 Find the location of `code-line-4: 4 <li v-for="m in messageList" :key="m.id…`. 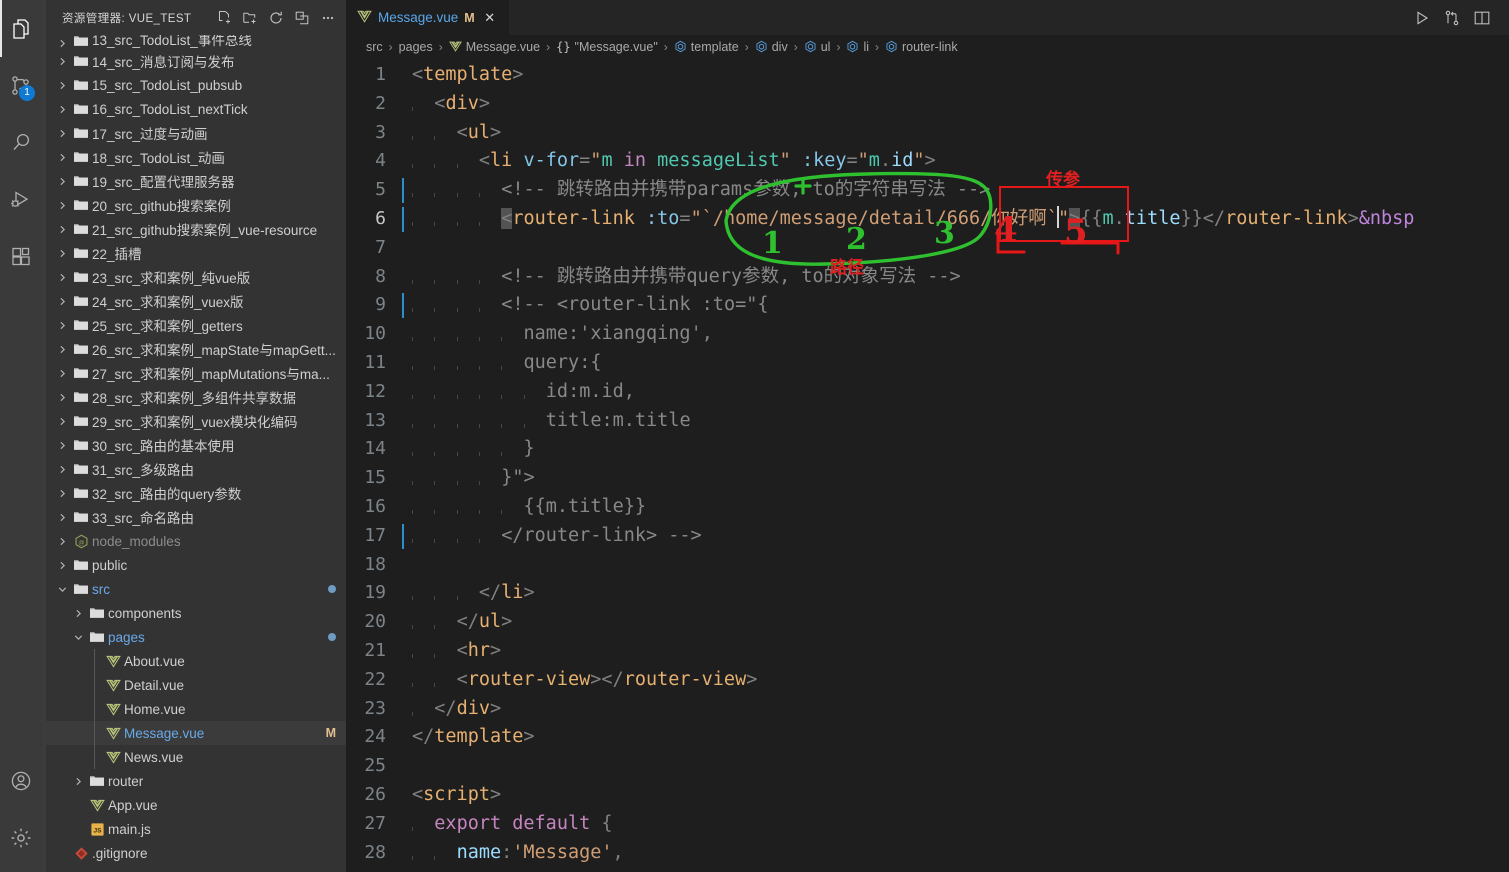

code-line-4: 4 <li v-for="m in messageList" :key="m.id… is located at coordinates (927, 161).